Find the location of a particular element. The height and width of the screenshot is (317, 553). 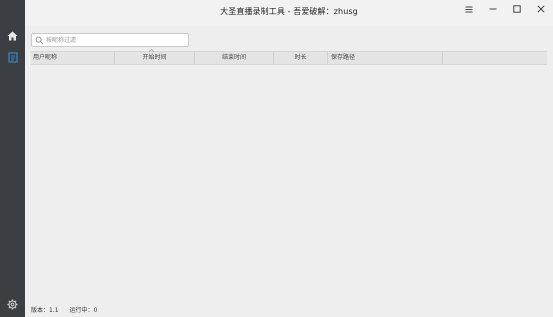

minimize-button is located at coordinates (492, 9).